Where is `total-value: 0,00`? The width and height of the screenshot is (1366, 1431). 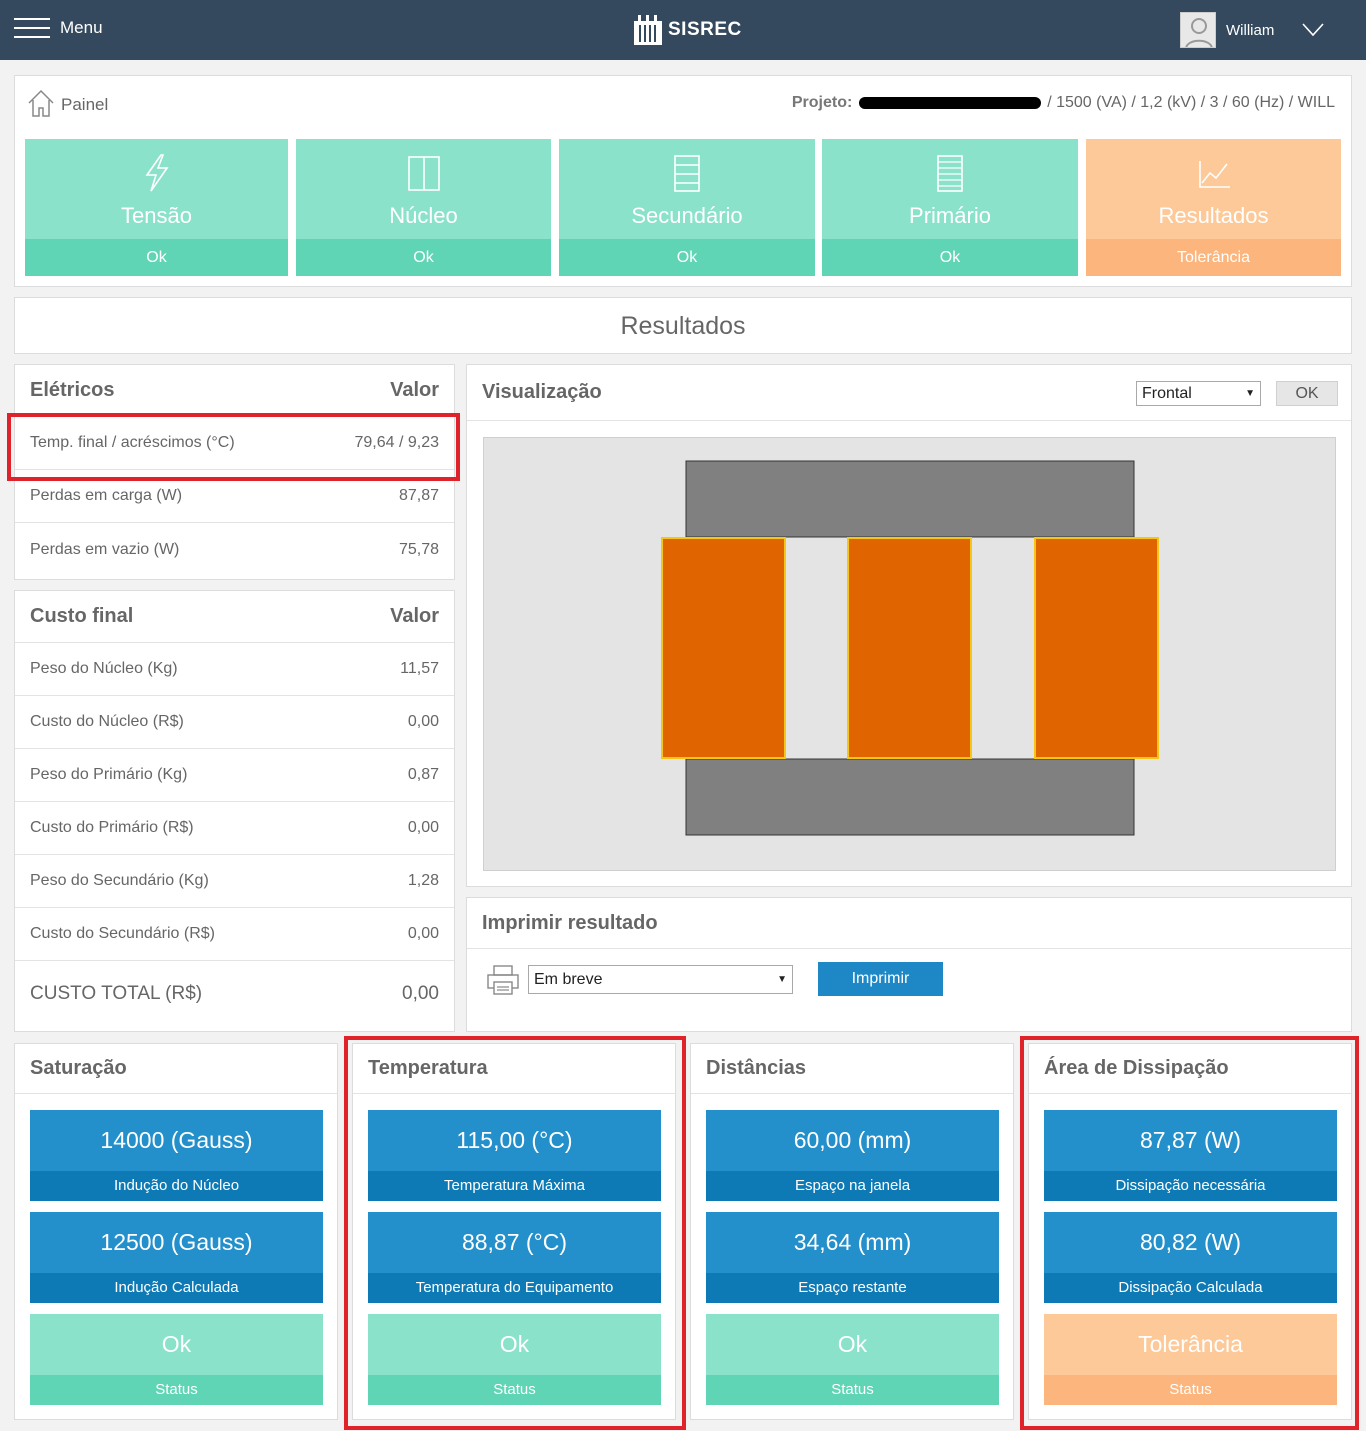
total-value: 0,00 is located at coordinates (420, 993).